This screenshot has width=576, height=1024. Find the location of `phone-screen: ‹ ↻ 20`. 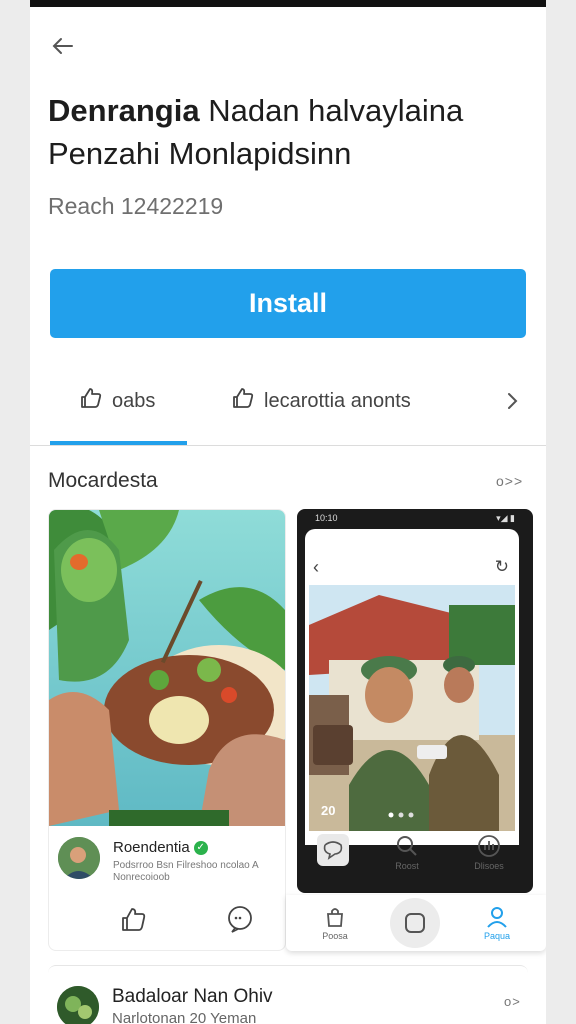

phone-screen: ‹ ↻ 20 is located at coordinates (412, 687).